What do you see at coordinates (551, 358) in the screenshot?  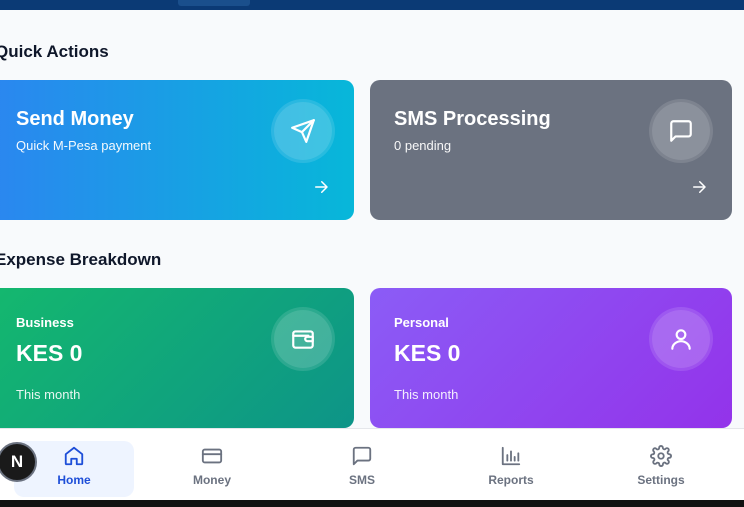 I see `personal-expense-card: Personal KES 0 This month` at bounding box center [551, 358].